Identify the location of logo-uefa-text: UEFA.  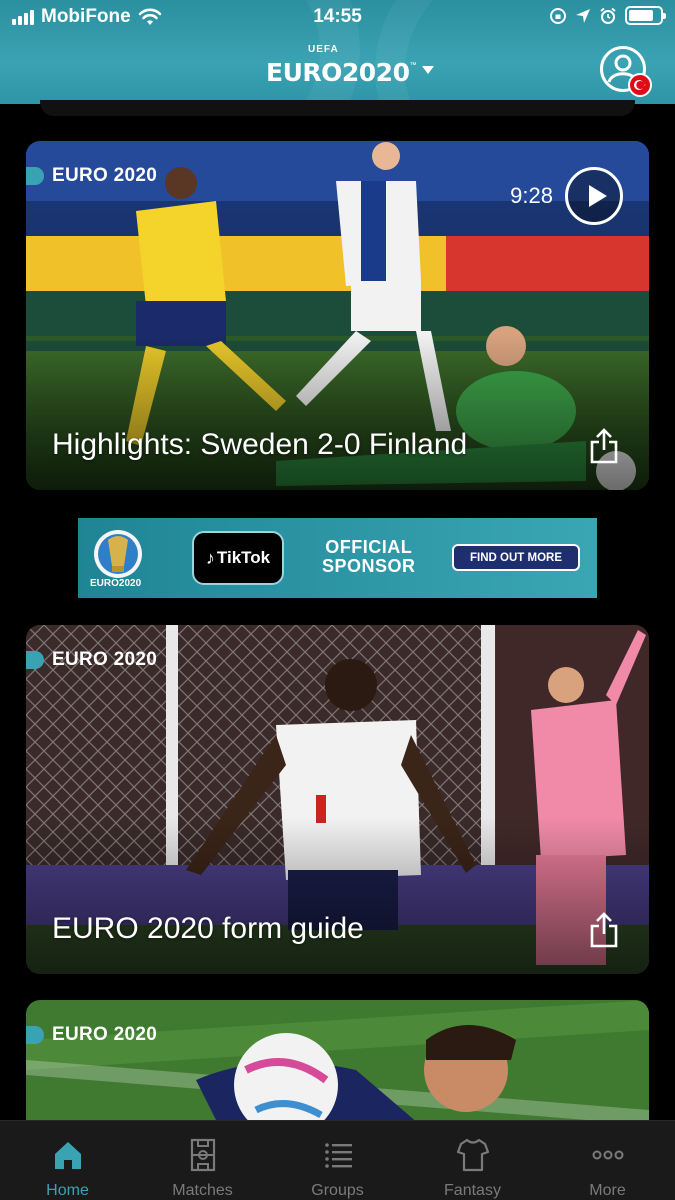
(323, 49).